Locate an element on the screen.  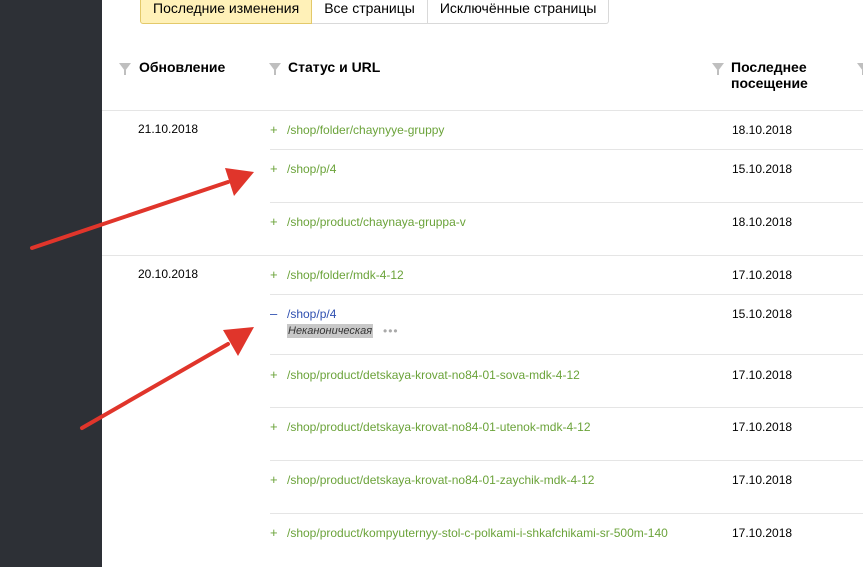
column-header-last-visit-line2: посещение is located at coordinates (769, 83).